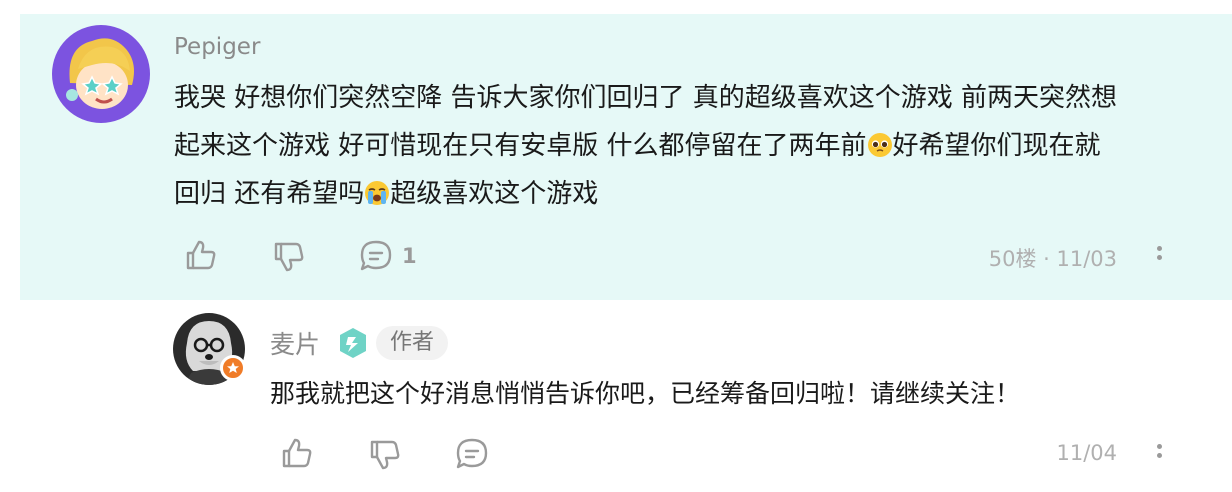 This screenshot has height=492, width=1232. Describe the element at coordinates (269, 194) in the screenshot. I see `comment-text-segment: 回归 还有希望吗` at that location.